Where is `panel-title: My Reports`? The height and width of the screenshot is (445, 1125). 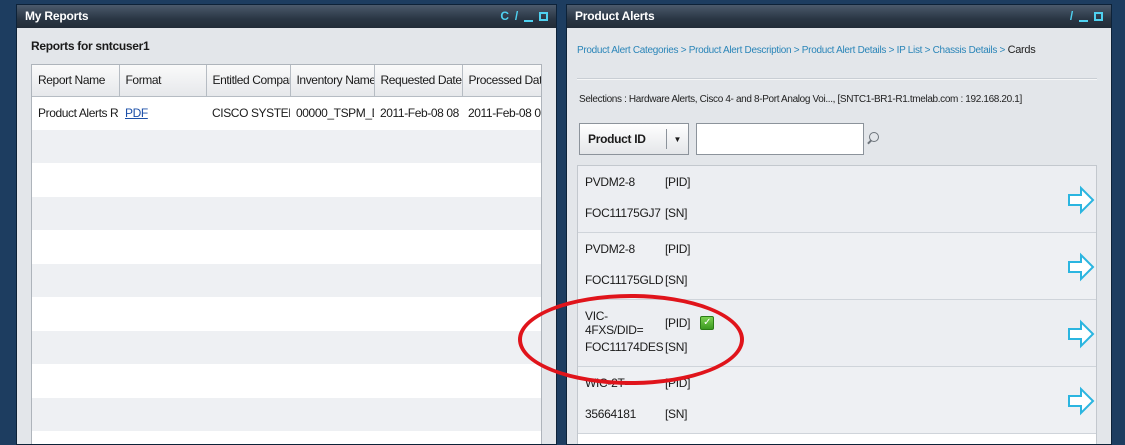
panel-title: My Reports is located at coordinates (57, 16).